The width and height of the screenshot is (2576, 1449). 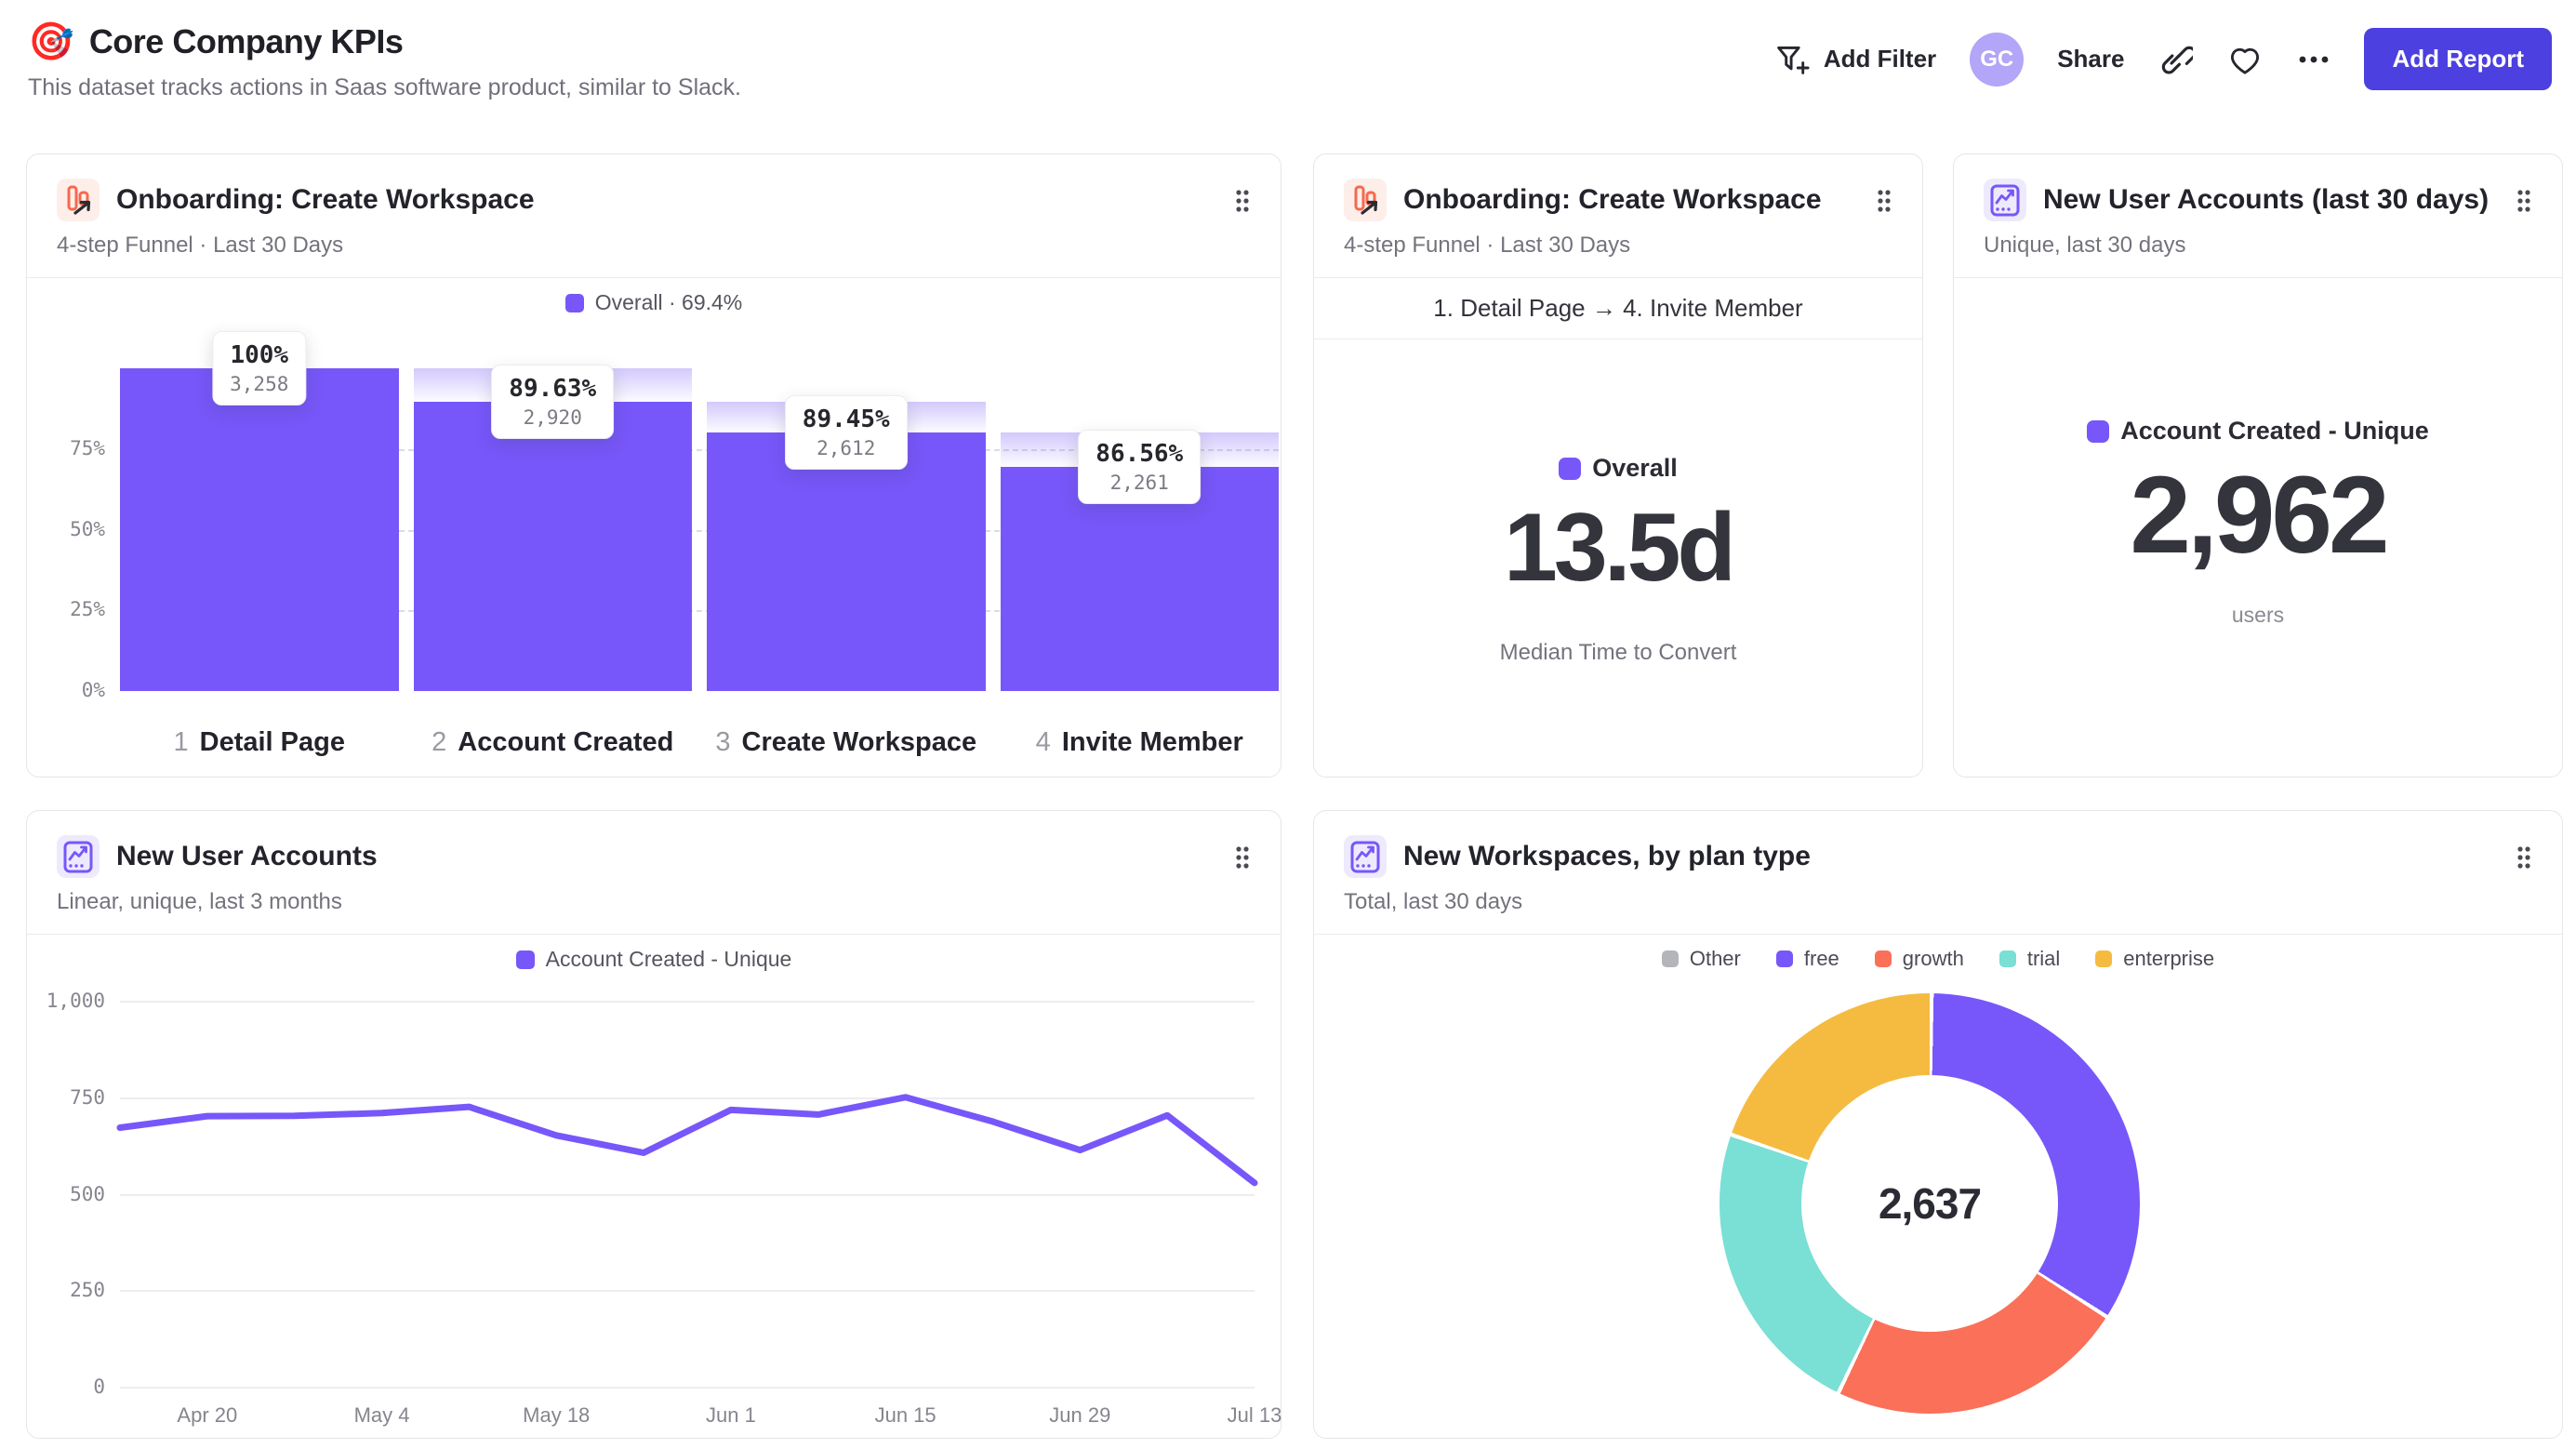 I want to click on funnel-value-tooltip: 86.56% 2,261, so click(x=1140, y=467).